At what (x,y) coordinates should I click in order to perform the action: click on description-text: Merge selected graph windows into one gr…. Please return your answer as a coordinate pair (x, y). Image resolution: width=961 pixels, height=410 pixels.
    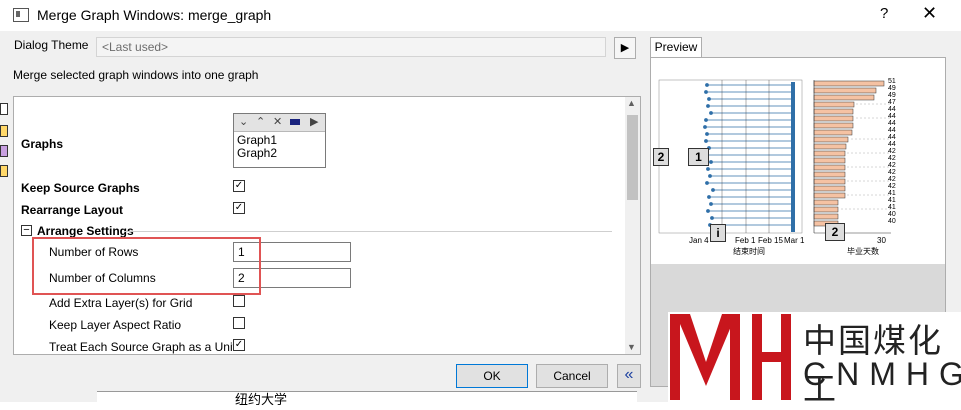
    Looking at the image, I should click on (136, 75).